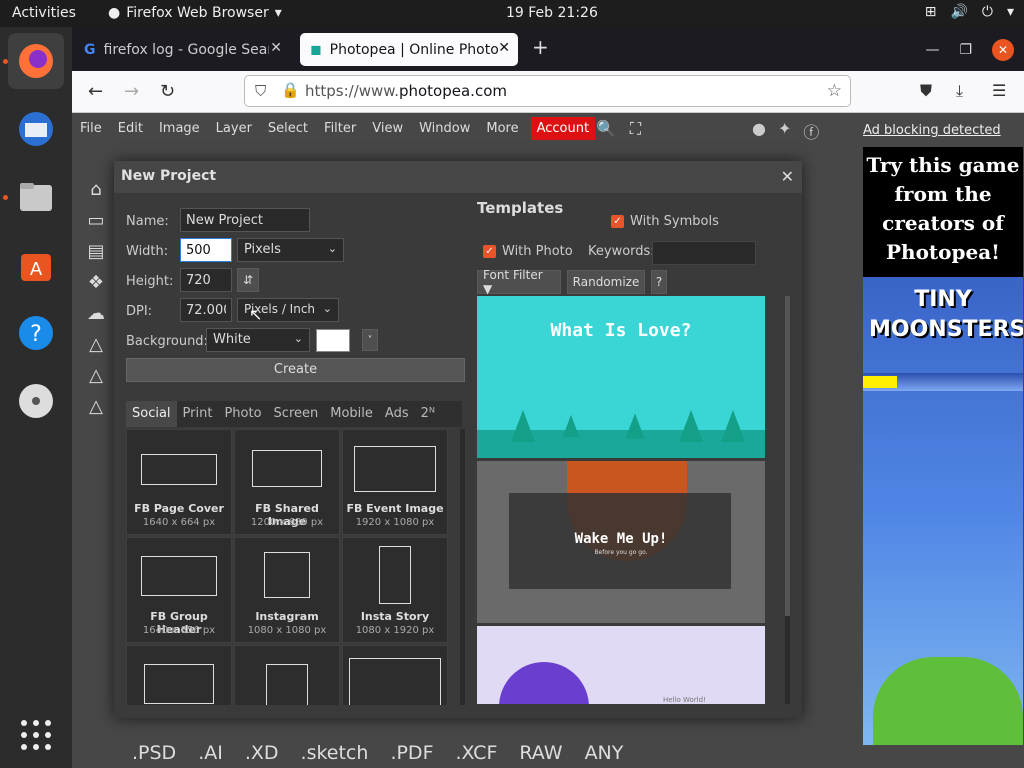 The image size is (1024, 768). Describe the element at coordinates (635, 129) in the screenshot. I see `fullscreen-icon: ⛶` at that location.